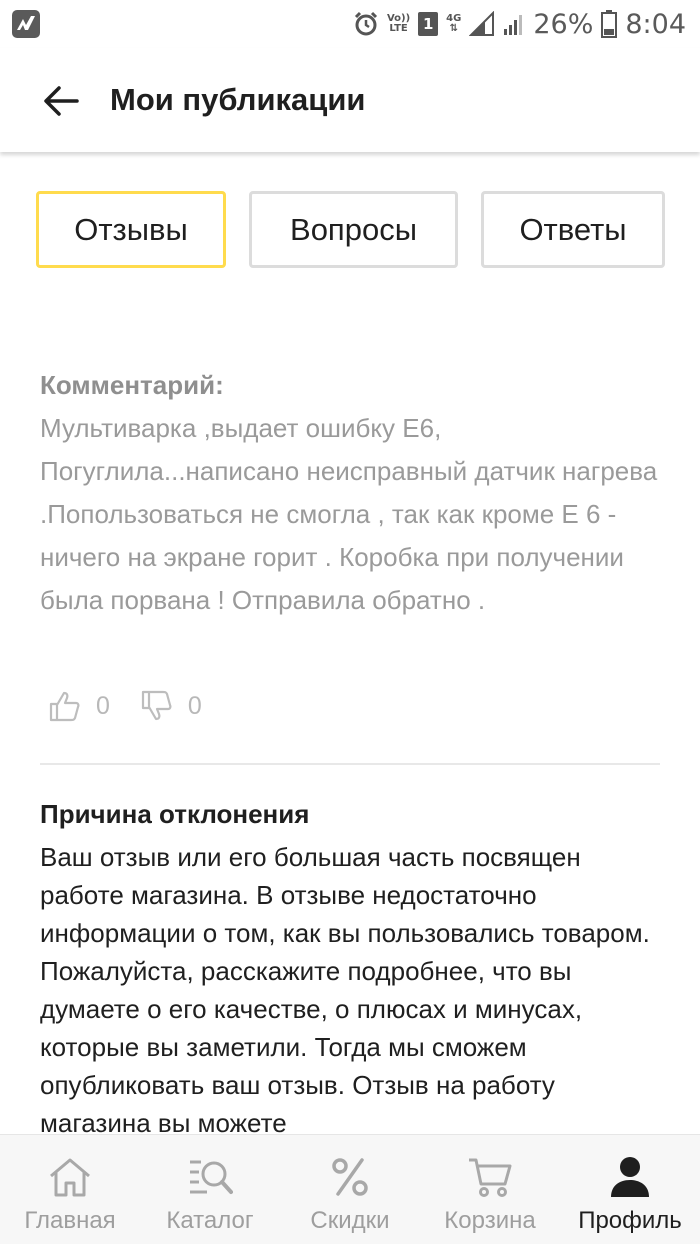 This screenshot has height=1244, width=700. Describe the element at coordinates (103, 705) in the screenshot. I see `likes-count: 0` at that location.